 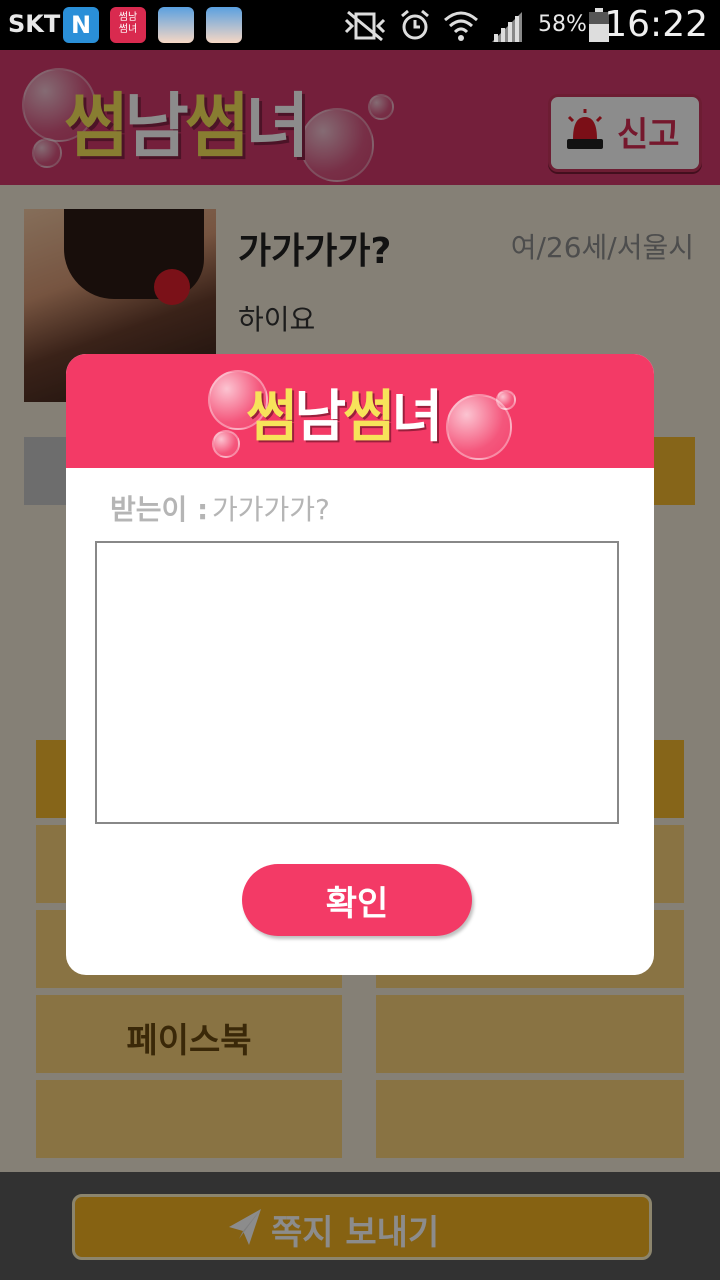 What do you see at coordinates (417, 417) in the screenshot?
I see `logo-char: 녀` at bounding box center [417, 417].